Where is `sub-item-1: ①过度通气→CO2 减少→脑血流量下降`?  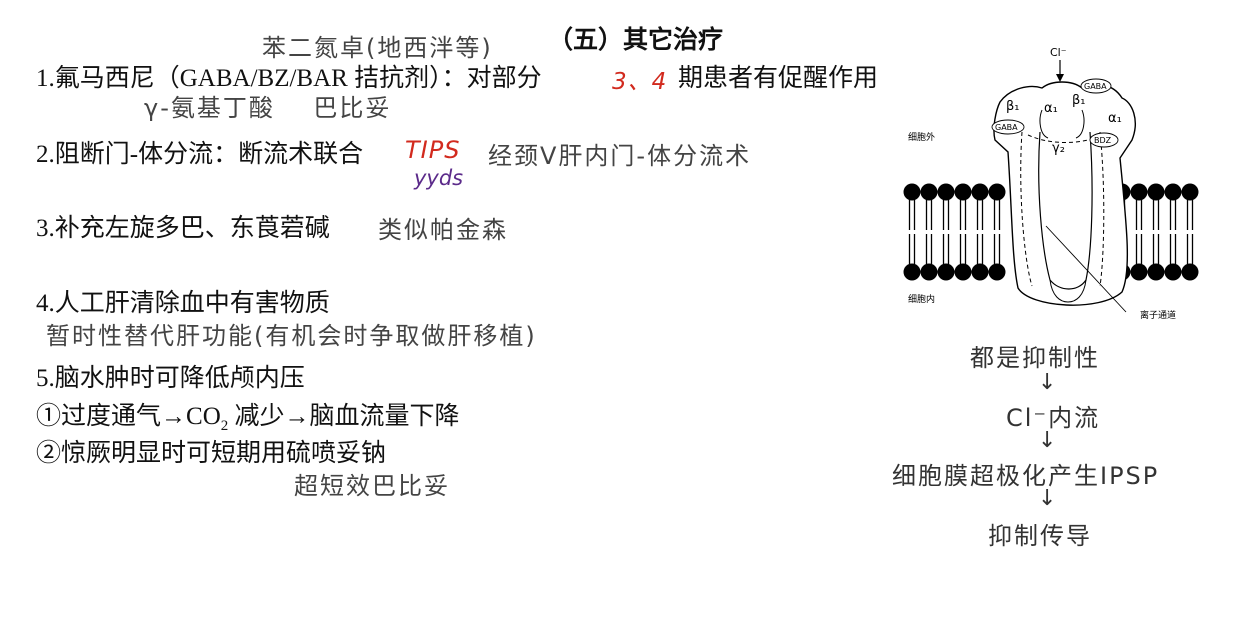 sub-item-1: ①过度通气→CO2 减少→脑血流量下降 is located at coordinates (248, 415).